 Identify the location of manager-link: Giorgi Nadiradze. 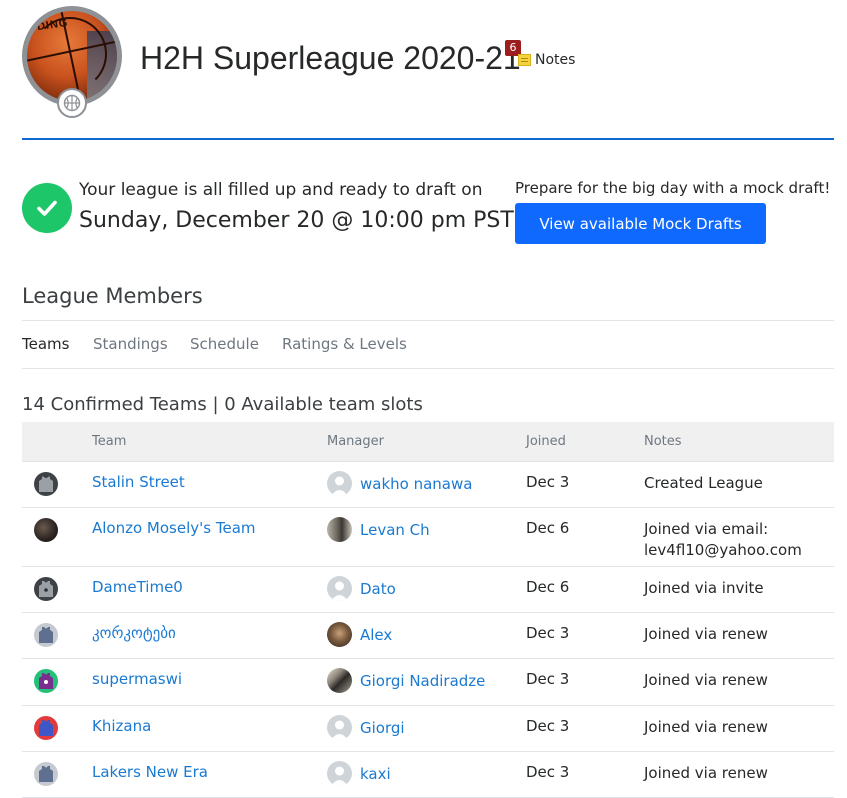
(422, 681).